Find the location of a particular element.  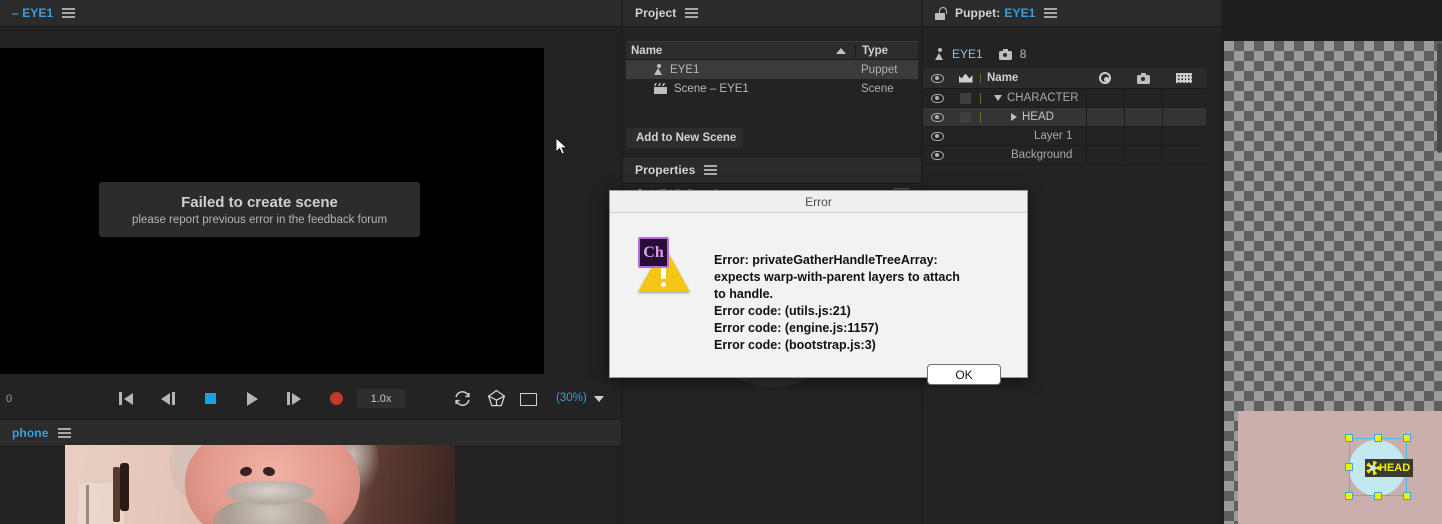

webcam-preview is located at coordinates (260, 484).